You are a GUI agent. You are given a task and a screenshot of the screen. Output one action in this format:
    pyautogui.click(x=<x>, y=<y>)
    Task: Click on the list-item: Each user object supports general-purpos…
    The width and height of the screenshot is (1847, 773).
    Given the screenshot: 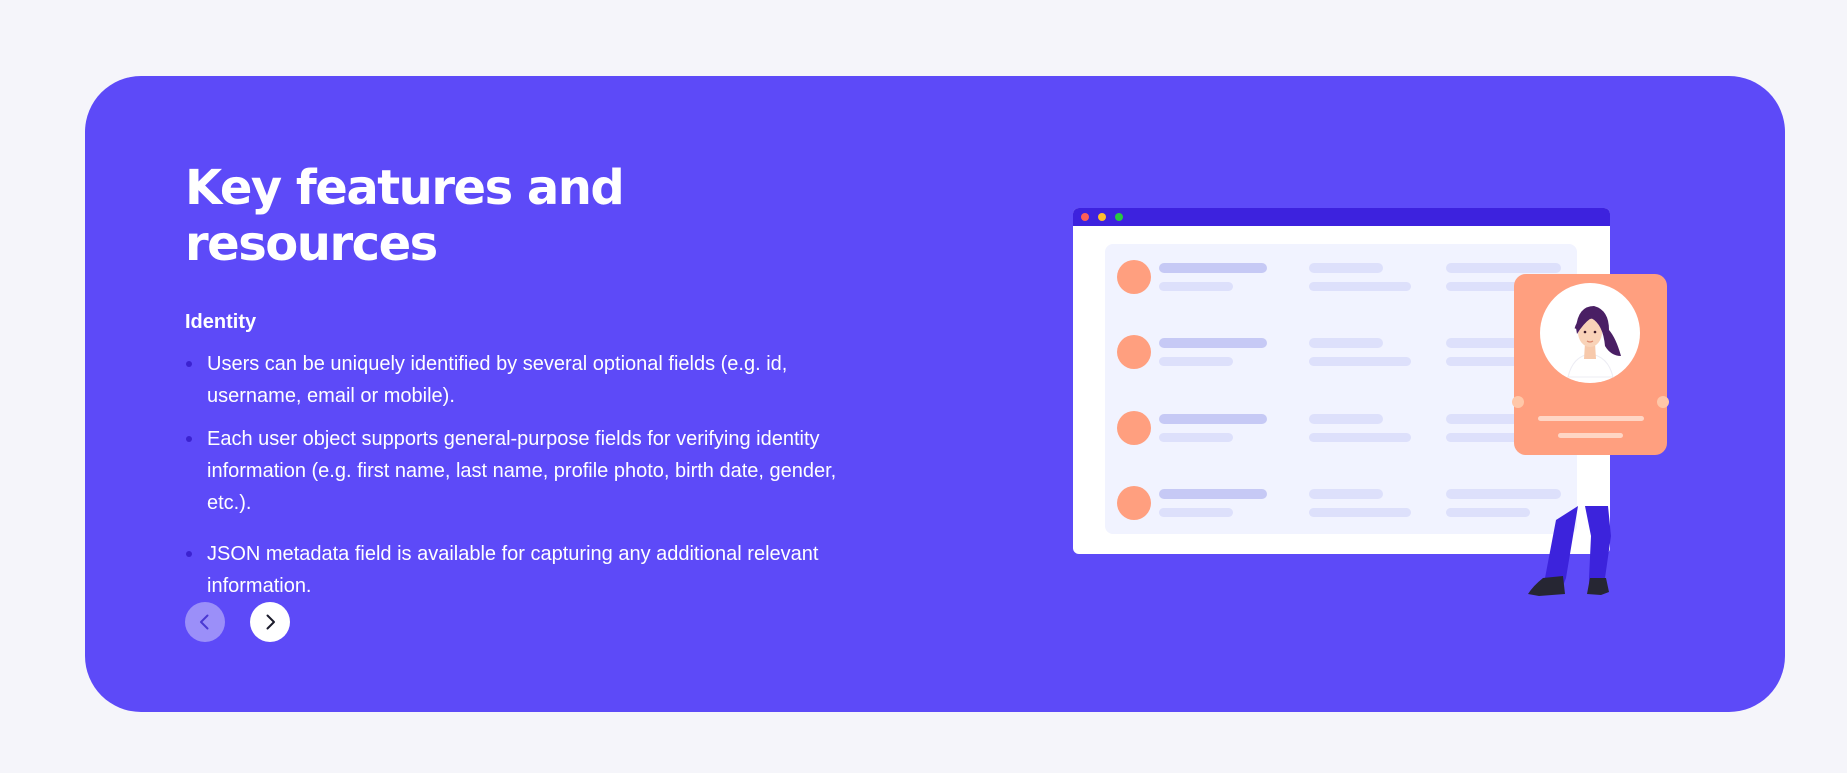 What is the action you would take?
    pyautogui.click(x=515, y=471)
    